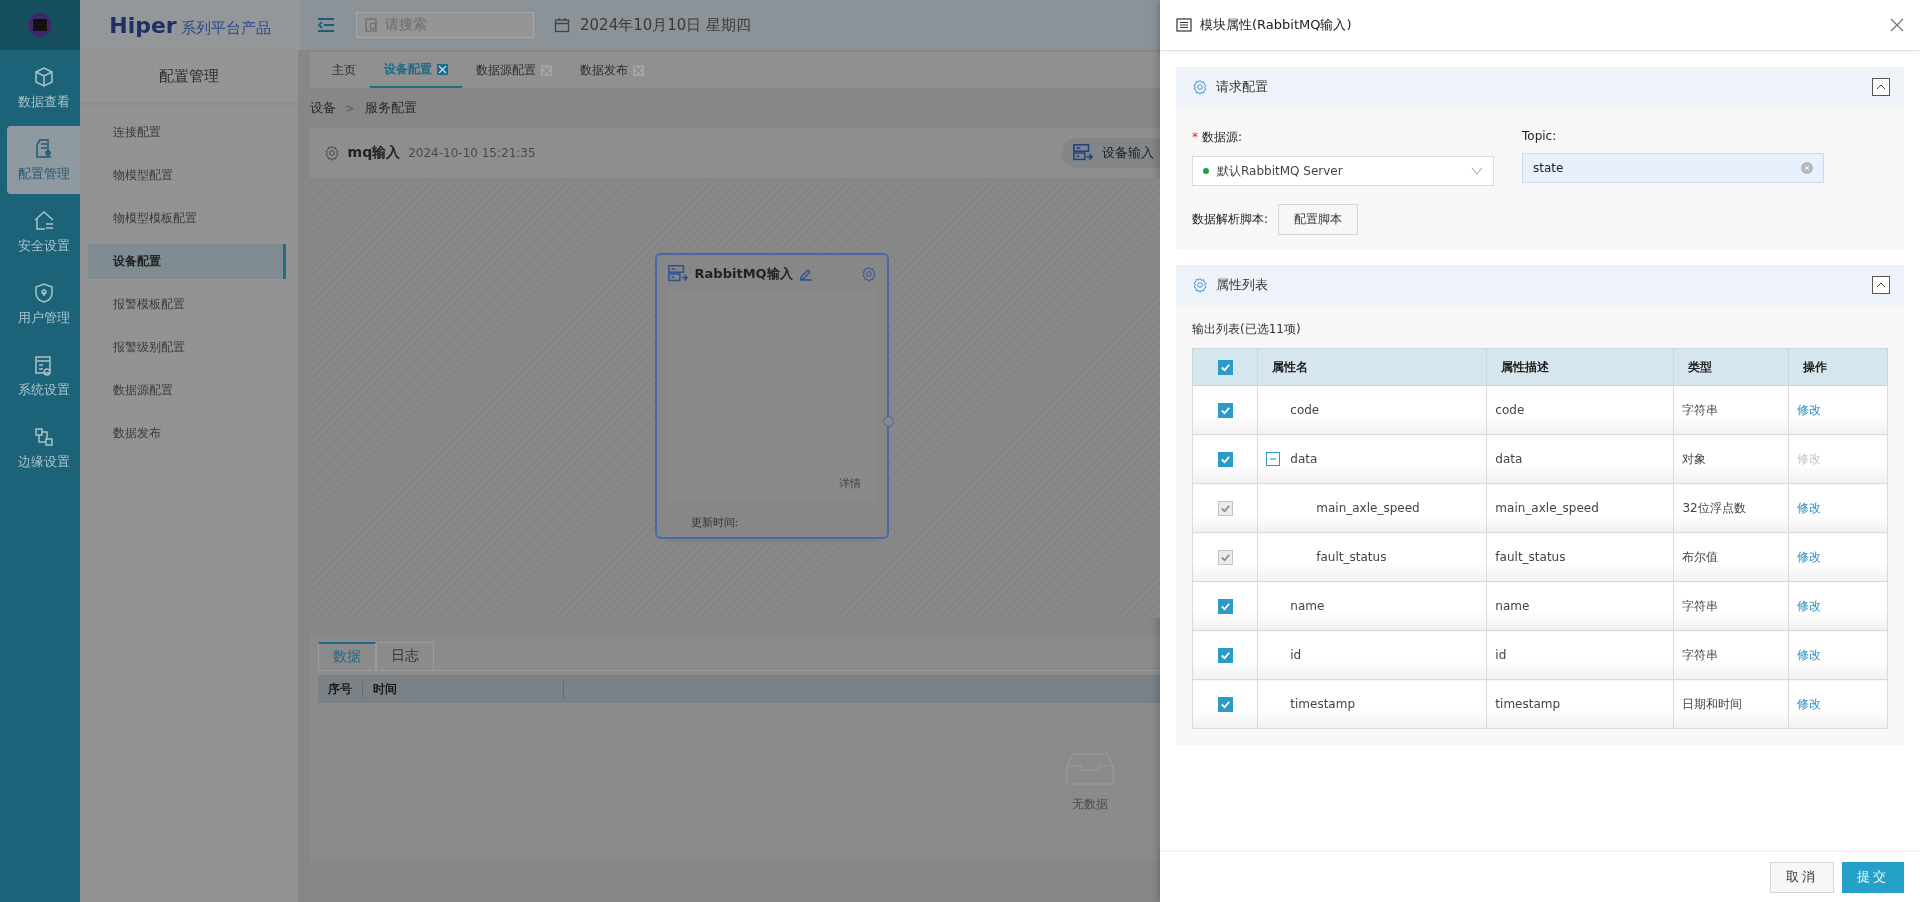 This screenshot has height=902, width=1920. What do you see at coordinates (888, 421) in the screenshot?
I see `connection-port` at bounding box center [888, 421].